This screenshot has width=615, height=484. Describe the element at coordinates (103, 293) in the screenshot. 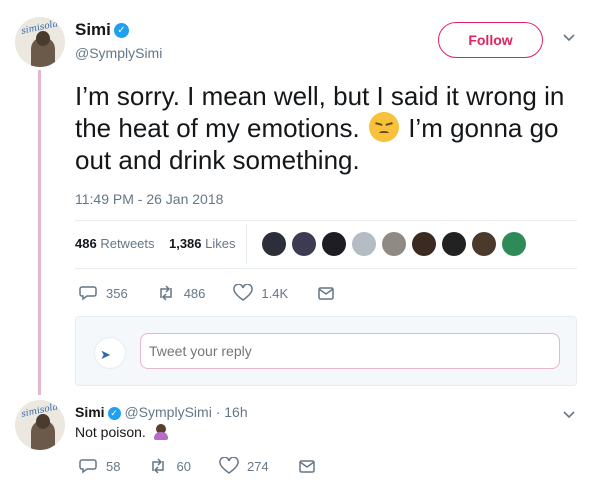

I see `reply-action: 356` at that location.